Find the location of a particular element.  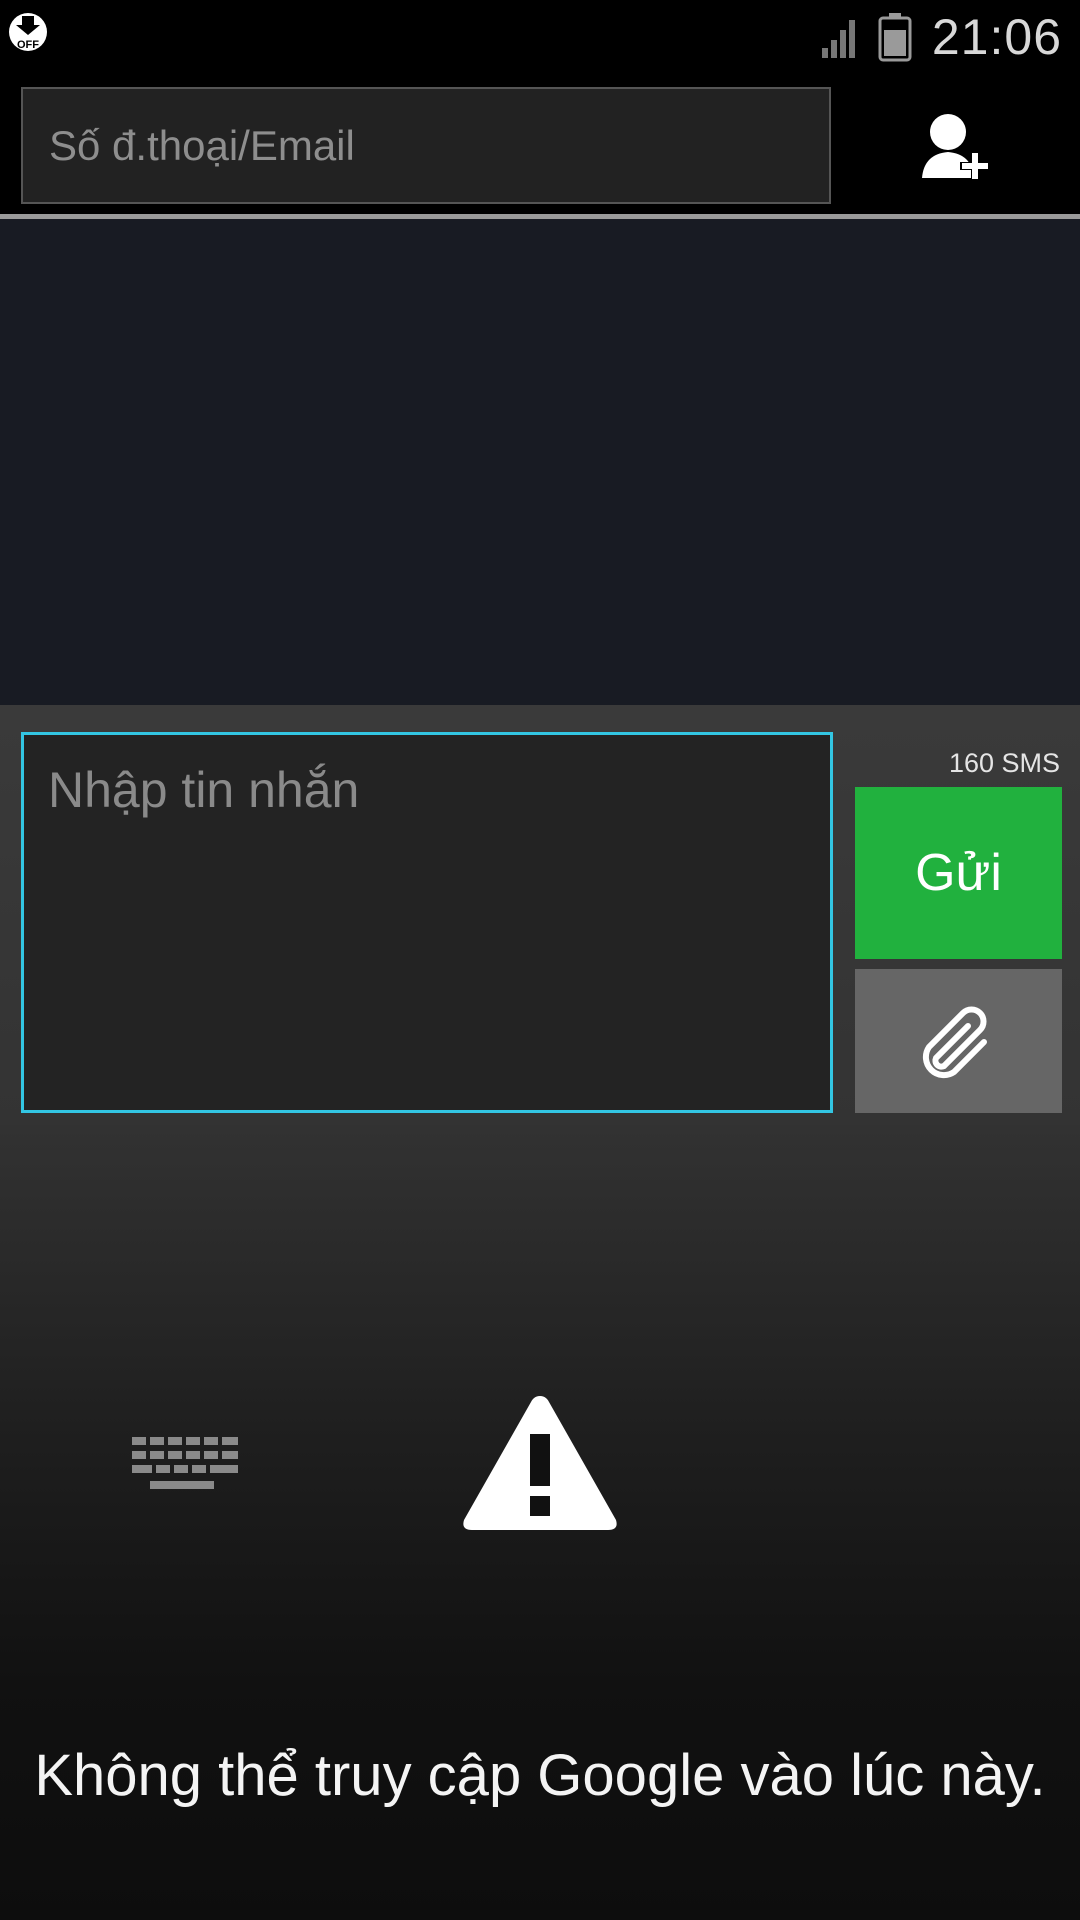

attach-button is located at coordinates (958, 1041).